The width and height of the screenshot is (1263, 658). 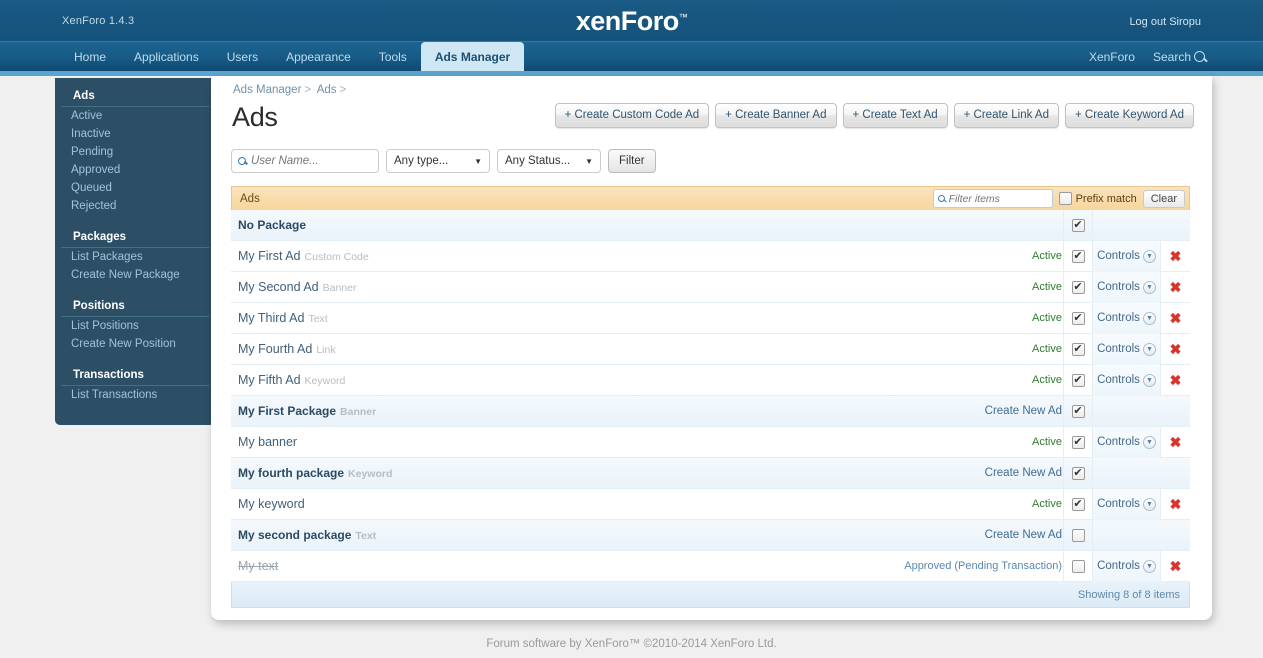 What do you see at coordinates (632, 161) in the screenshot?
I see `filter-button: Filter` at bounding box center [632, 161].